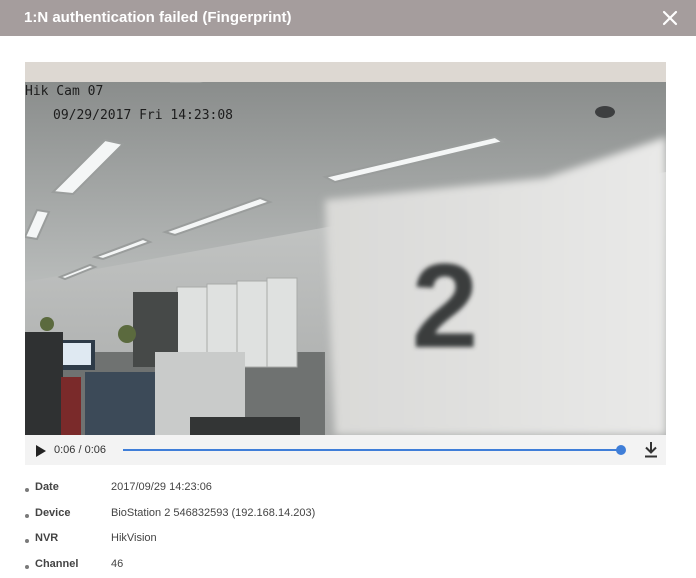 Image resolution: width=696 pixels, height=578 pixels. What do you see at coordinates (345, 492) in the screenshot?
I see `detail-row-date: Date 2017/09/29 14:23:06` at bounding box center [345, 492].